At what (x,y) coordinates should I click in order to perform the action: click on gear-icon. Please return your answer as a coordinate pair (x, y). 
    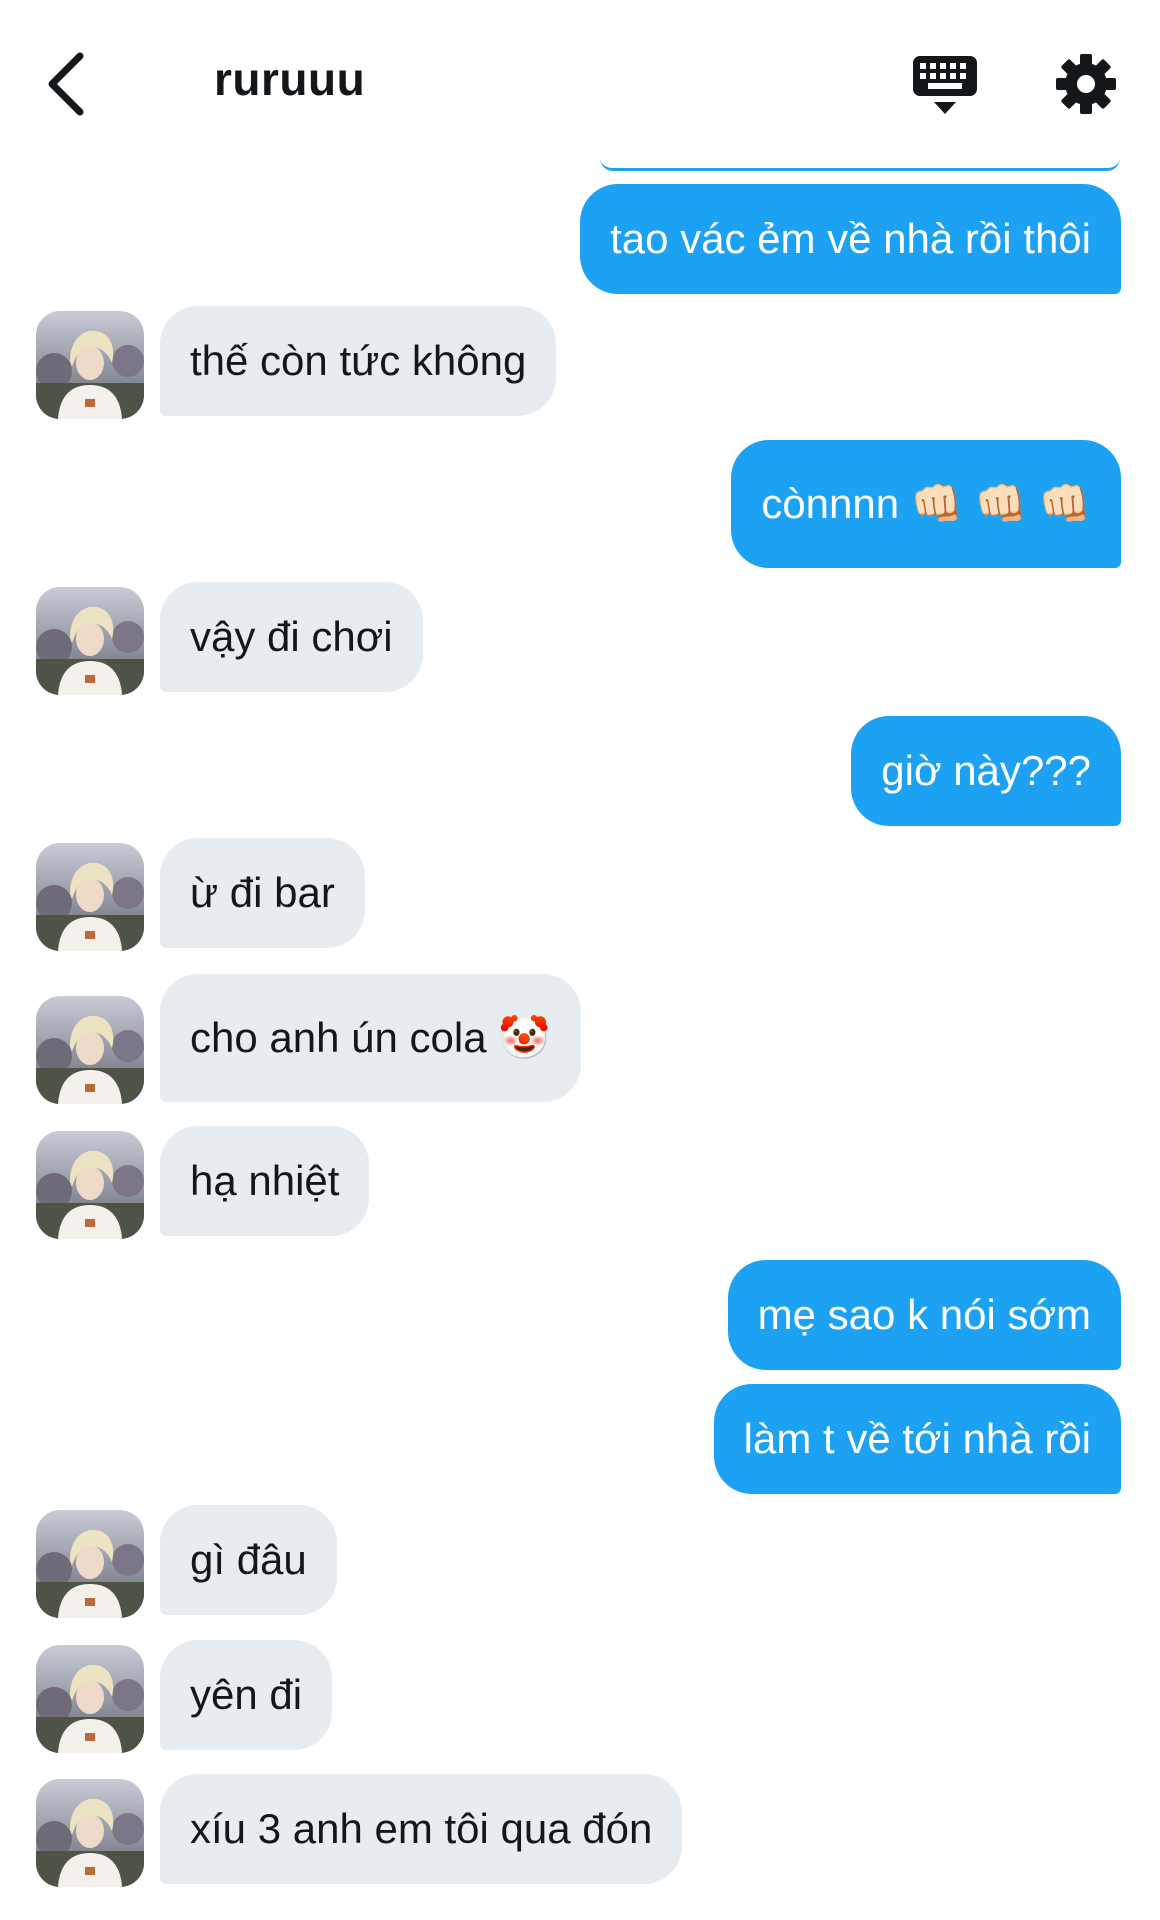
    Looking at the image, I should click on (1086, 84).